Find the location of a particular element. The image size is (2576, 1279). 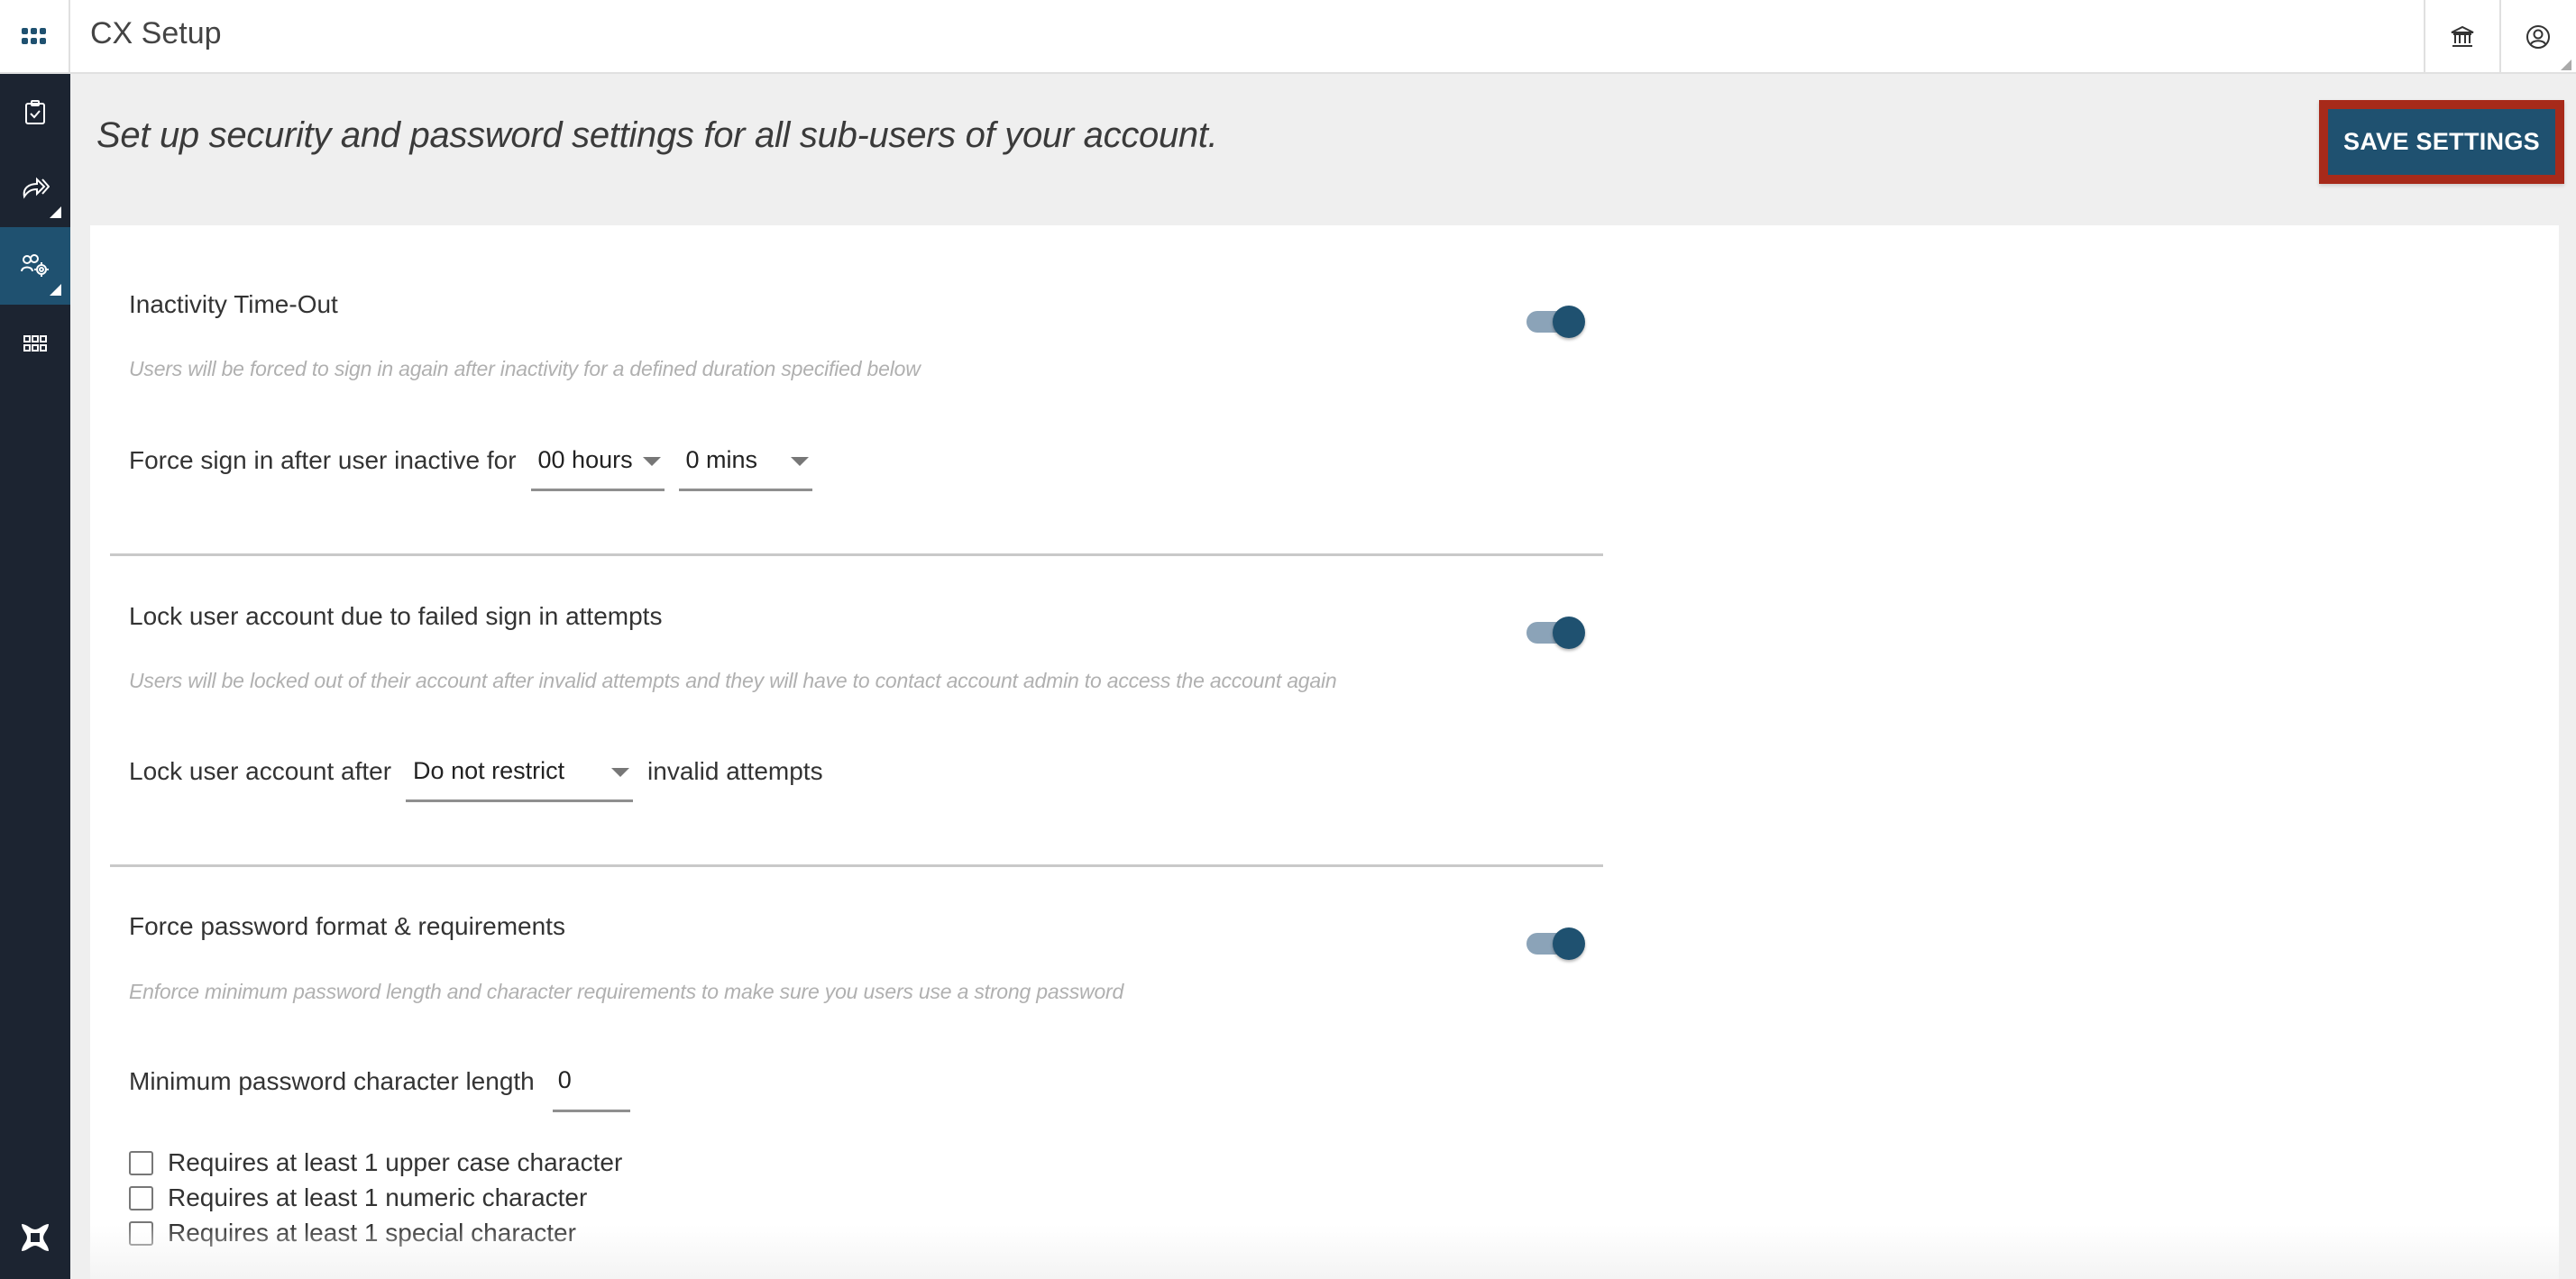

sidebar-item-tasks is located at coordinates (35, 112).